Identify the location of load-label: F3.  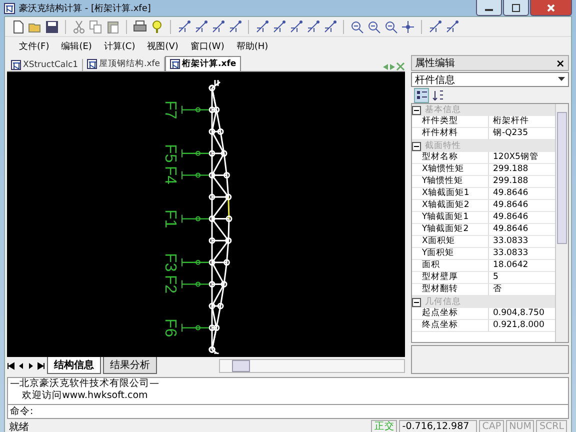
(170, 262).